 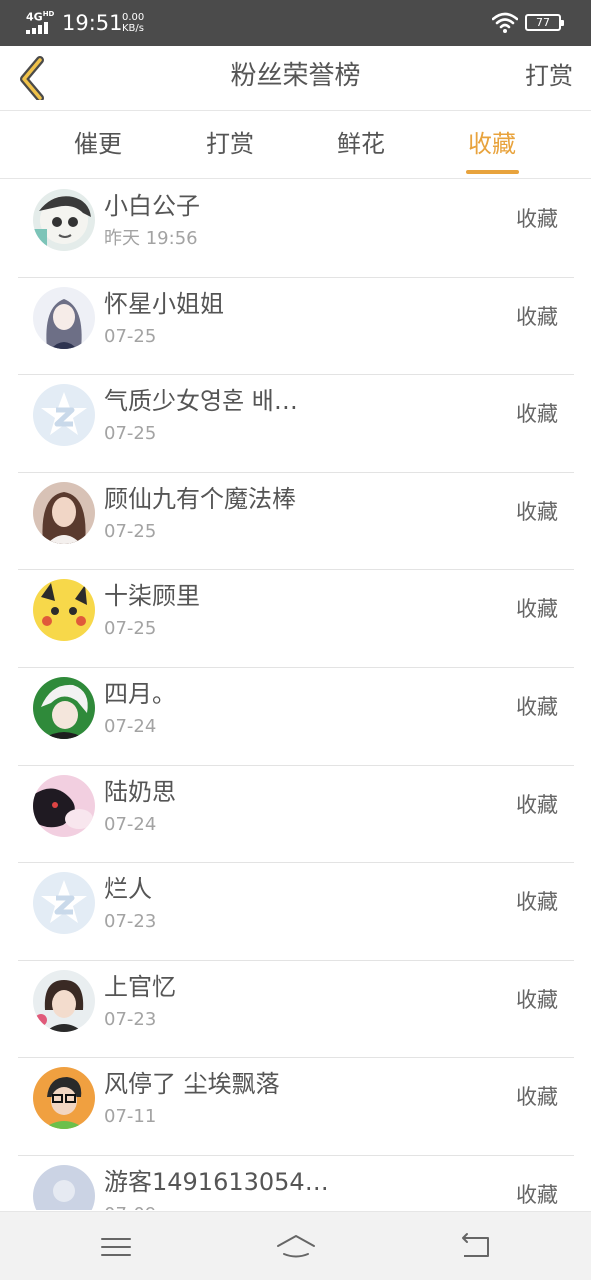 I want to click on list-item: 小白公子 昨天 19:56 收藏, so click(x=295, y=229).